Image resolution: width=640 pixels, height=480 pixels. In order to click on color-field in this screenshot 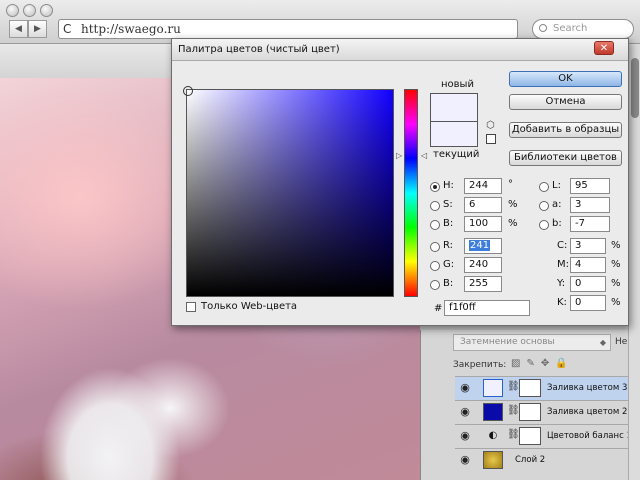, I will do `click(288, 191)`.